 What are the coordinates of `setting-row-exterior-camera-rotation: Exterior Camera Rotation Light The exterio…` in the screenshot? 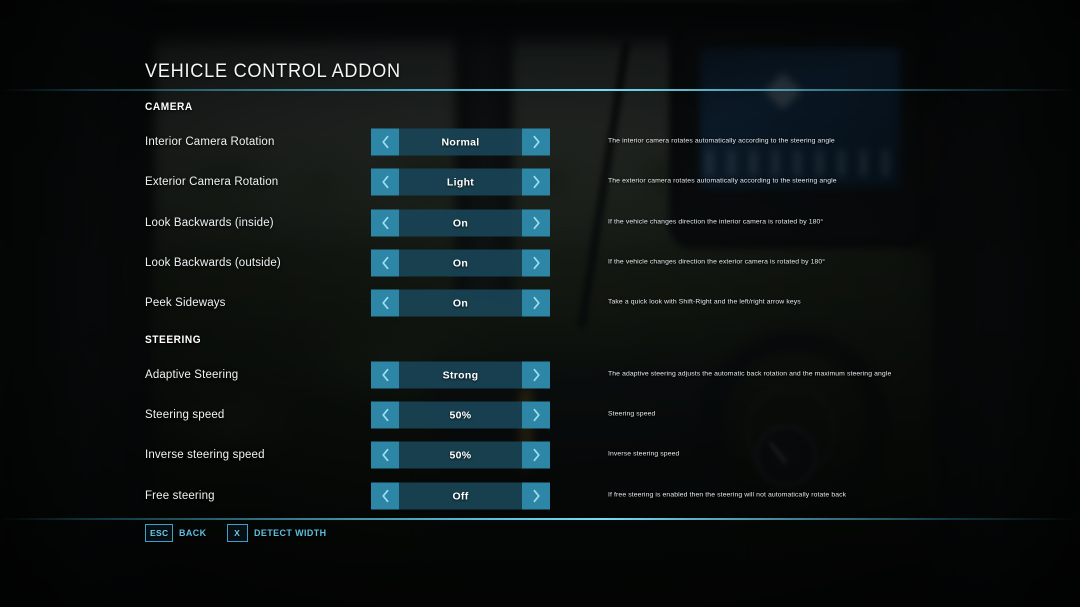 It's located at (540, 182).